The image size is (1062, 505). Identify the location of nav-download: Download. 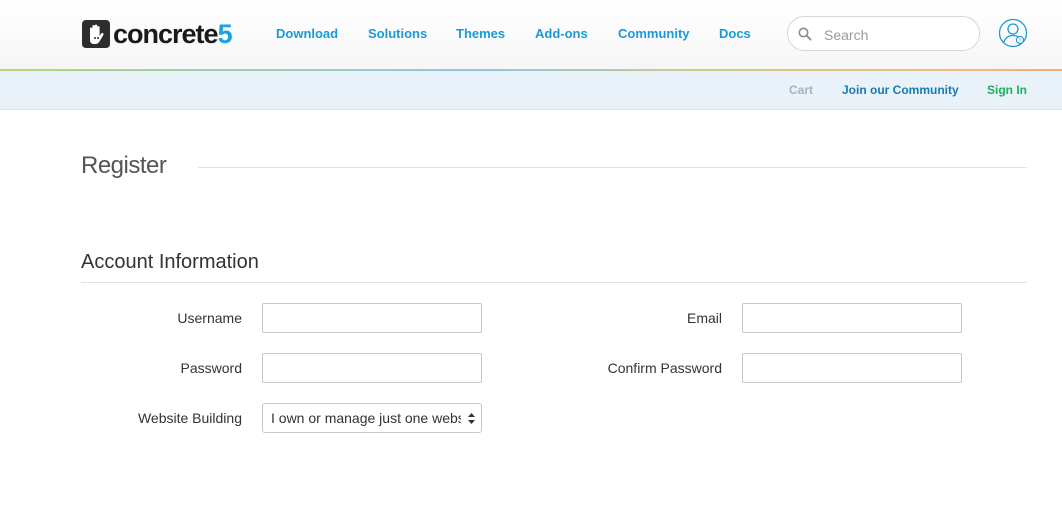
(307, 33).